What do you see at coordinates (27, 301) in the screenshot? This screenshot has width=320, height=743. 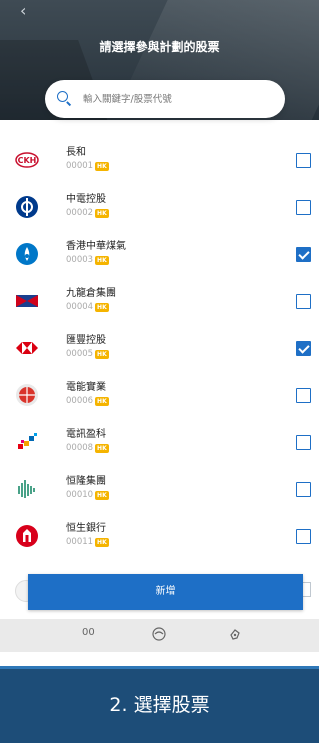 I see `wharf-logo` at bounding box center [27, 301].